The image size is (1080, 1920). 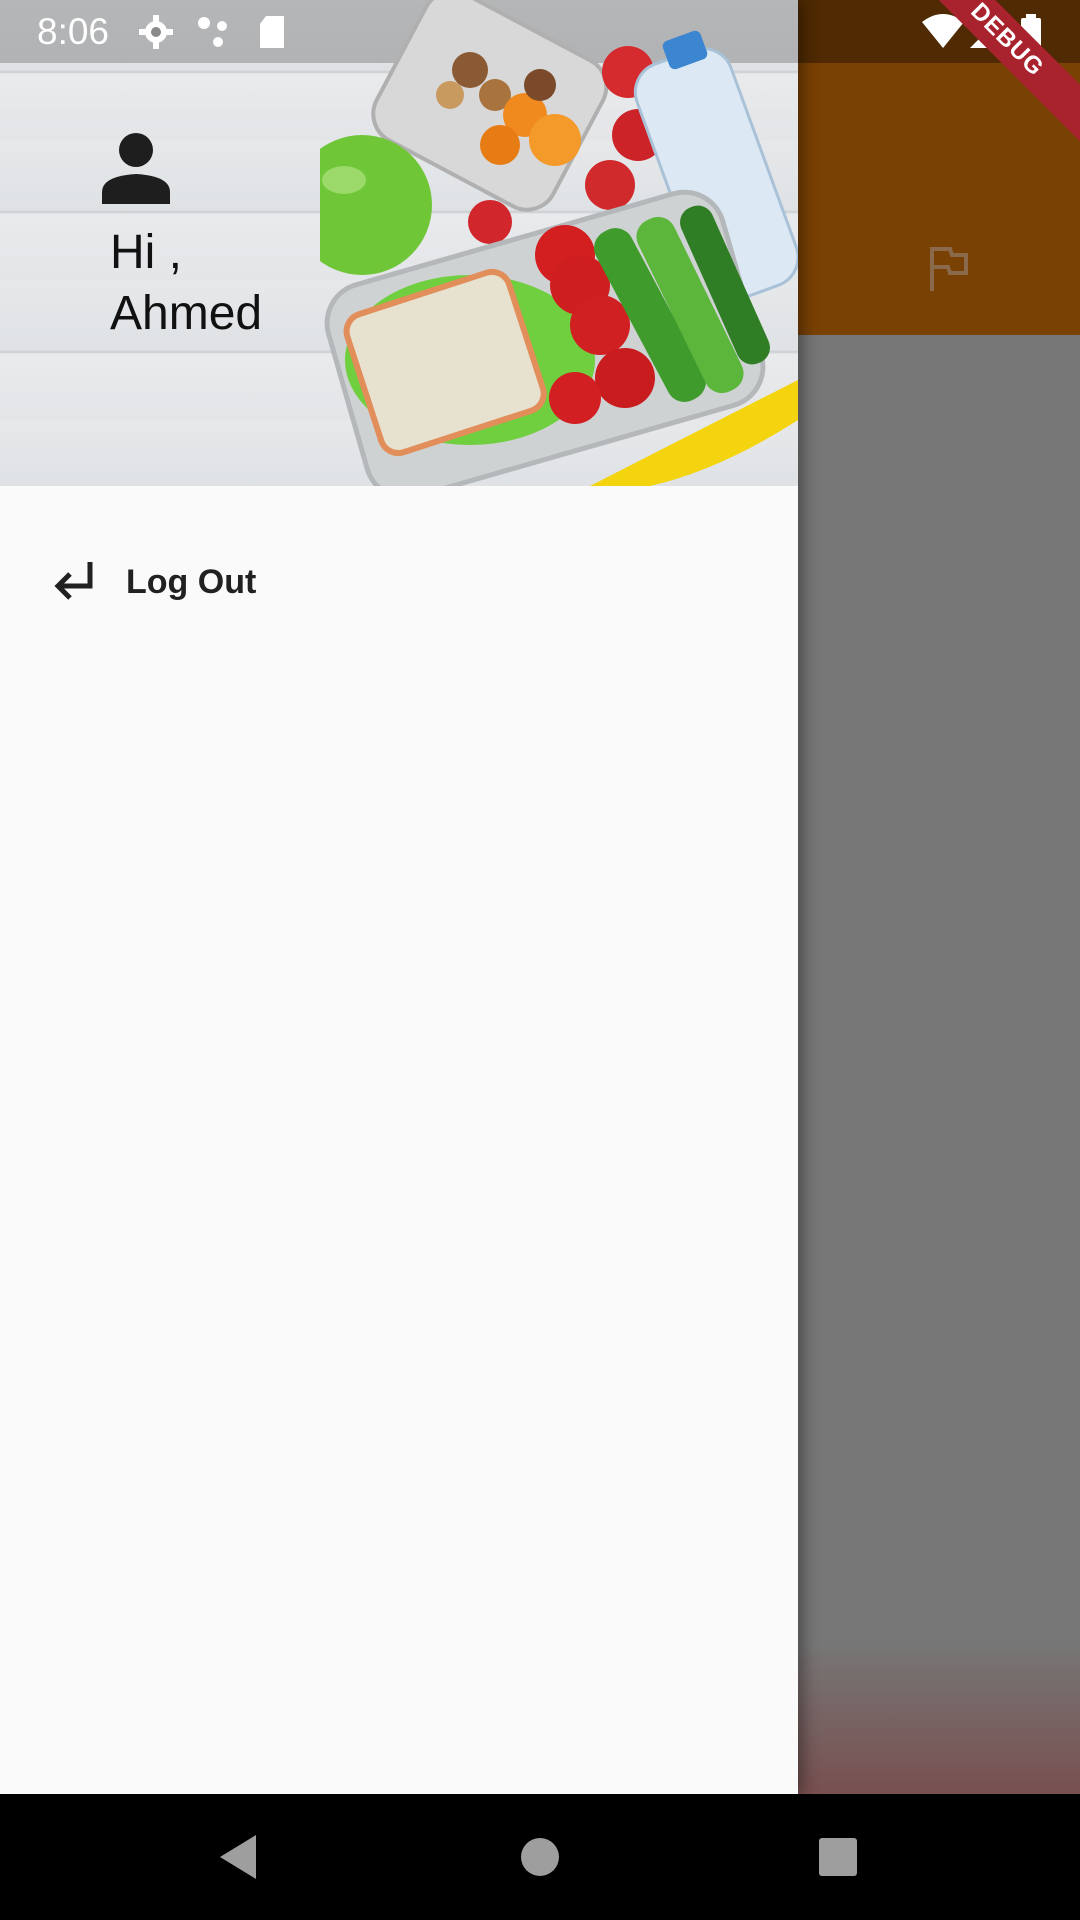 What do you see at coordinates (73, 31) in the screenshot?
I see `status-time: 8:06` at bounding box center [73, 31].